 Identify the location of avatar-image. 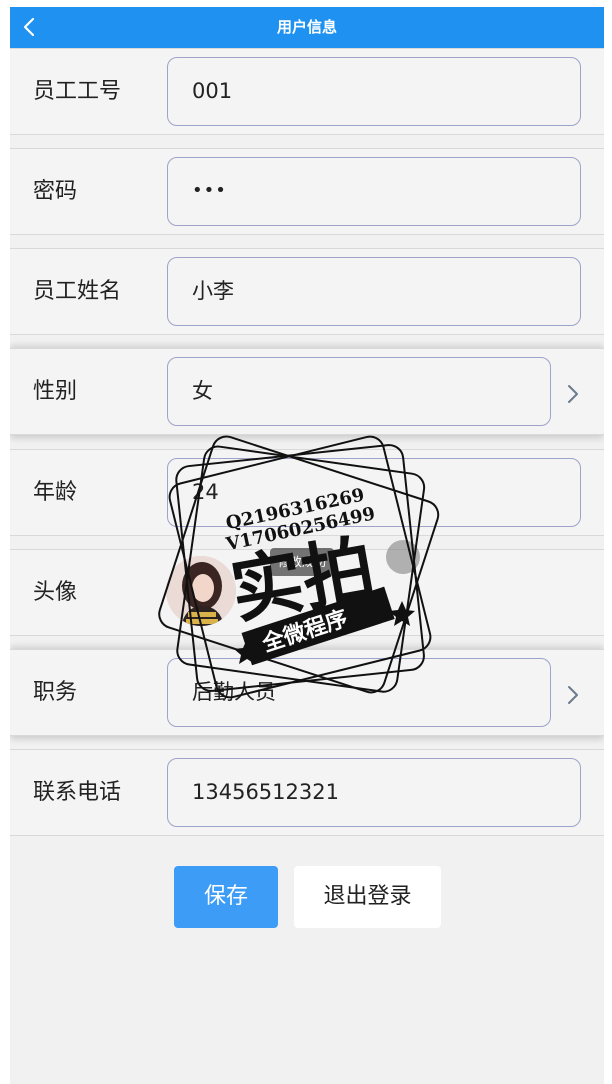
(201, 591).